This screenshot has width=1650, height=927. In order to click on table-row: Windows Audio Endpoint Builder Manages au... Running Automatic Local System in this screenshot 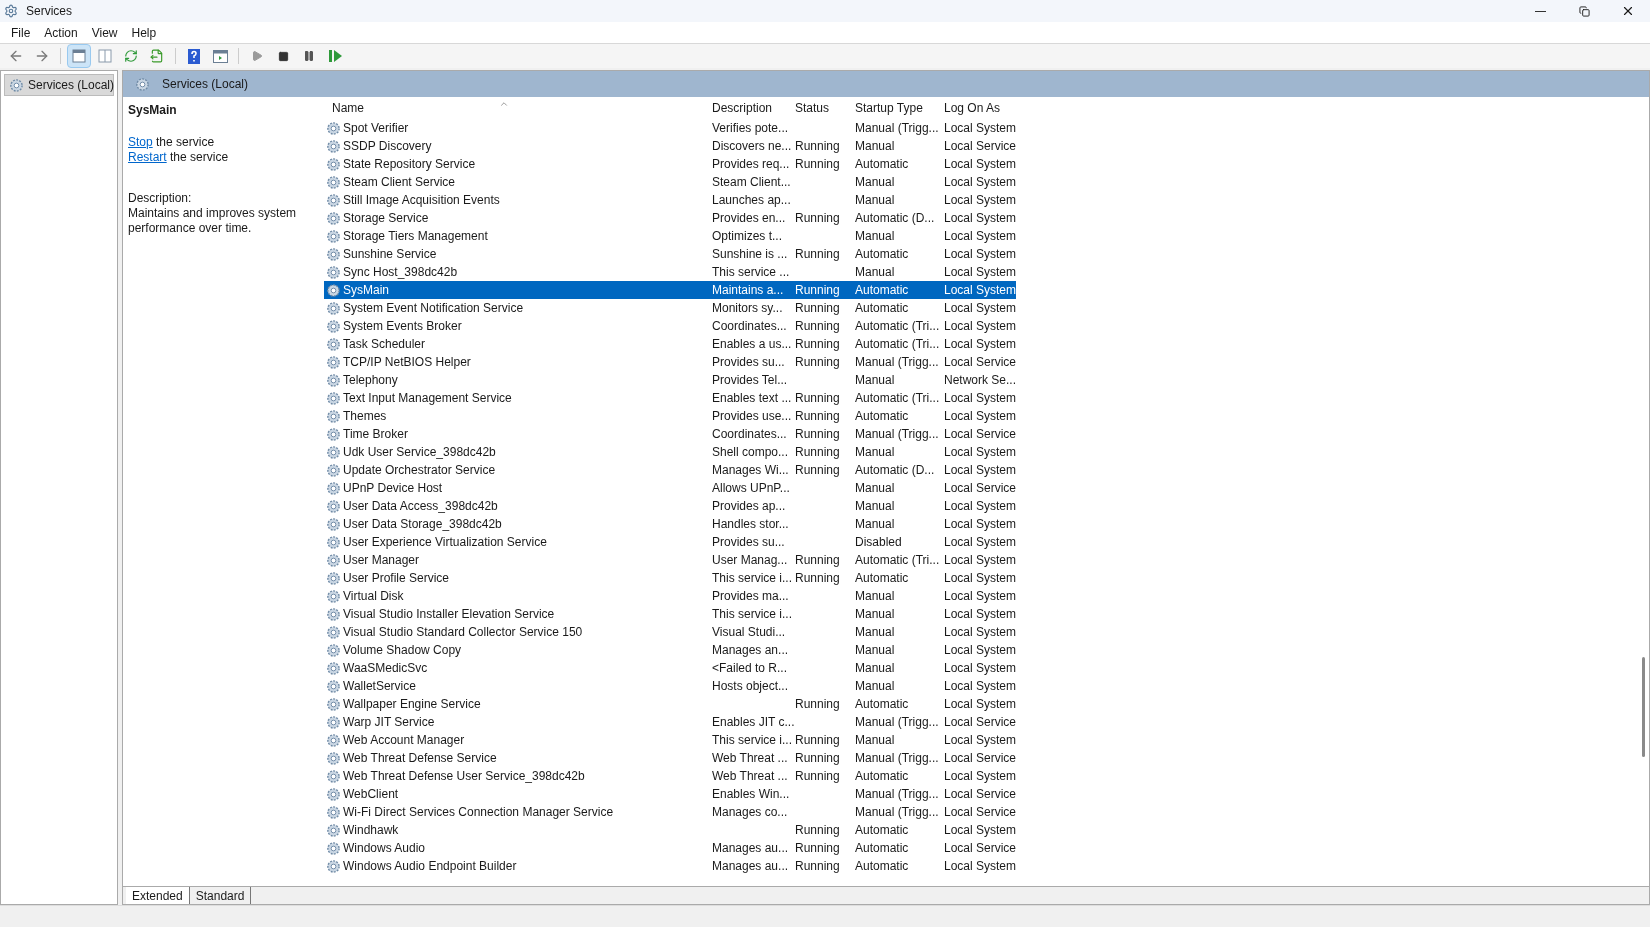, I will do `click(670, 866)`.